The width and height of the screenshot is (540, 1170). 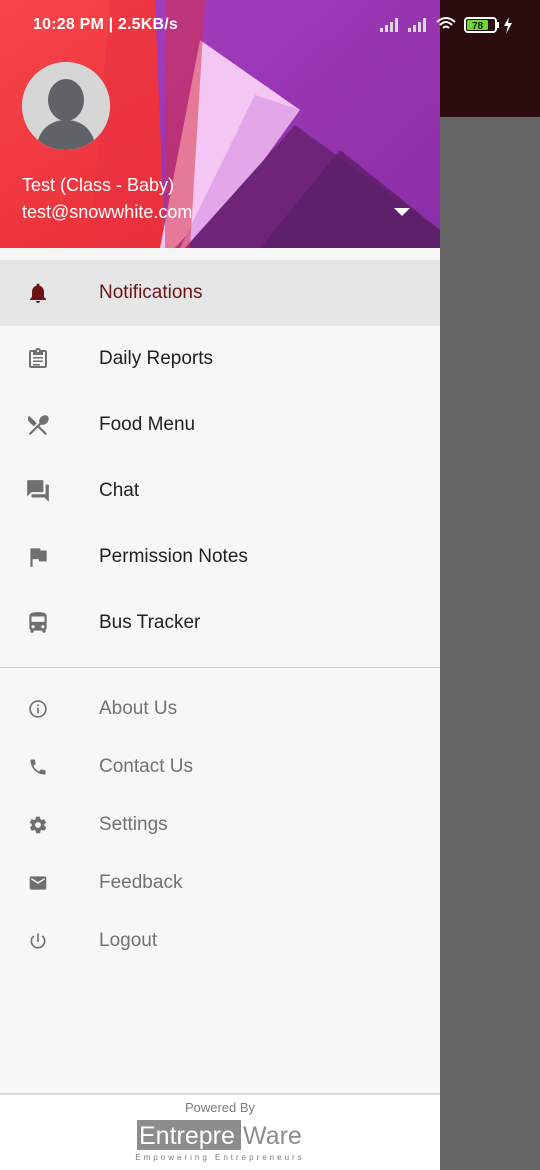 I want to click on menu-item-bus-tracker: Bus Tracker, so click(x=220, y=623).